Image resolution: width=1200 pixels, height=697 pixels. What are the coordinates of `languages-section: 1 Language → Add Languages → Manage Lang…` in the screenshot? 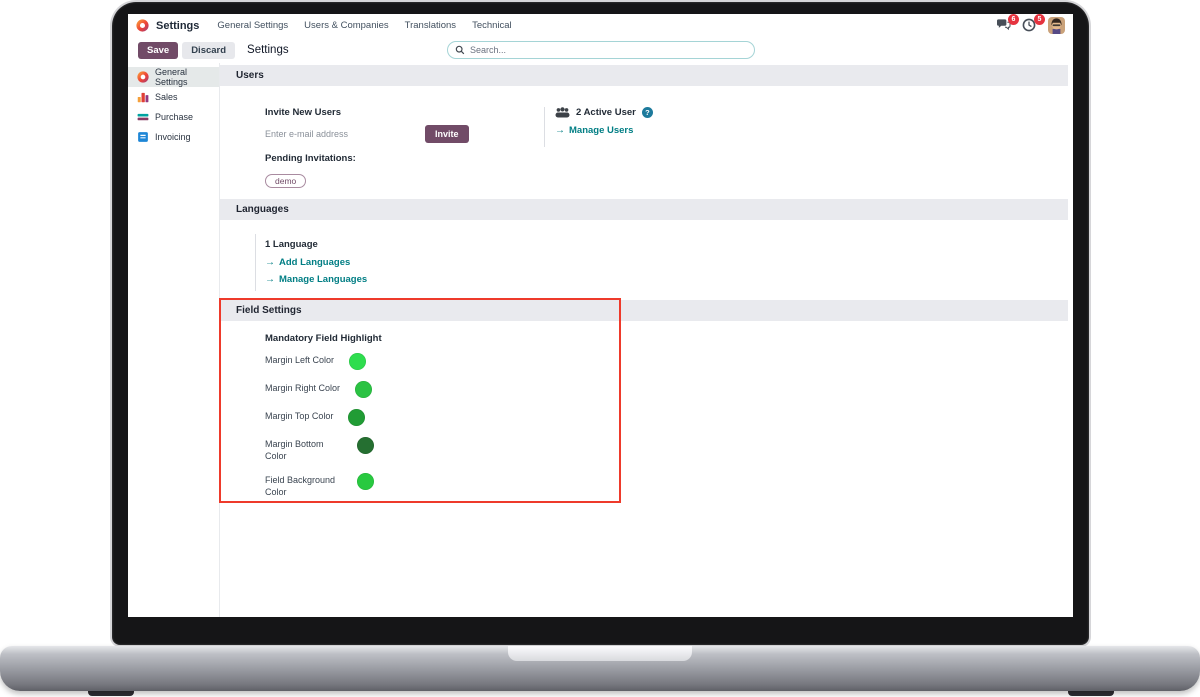 It's located at (311, 262).